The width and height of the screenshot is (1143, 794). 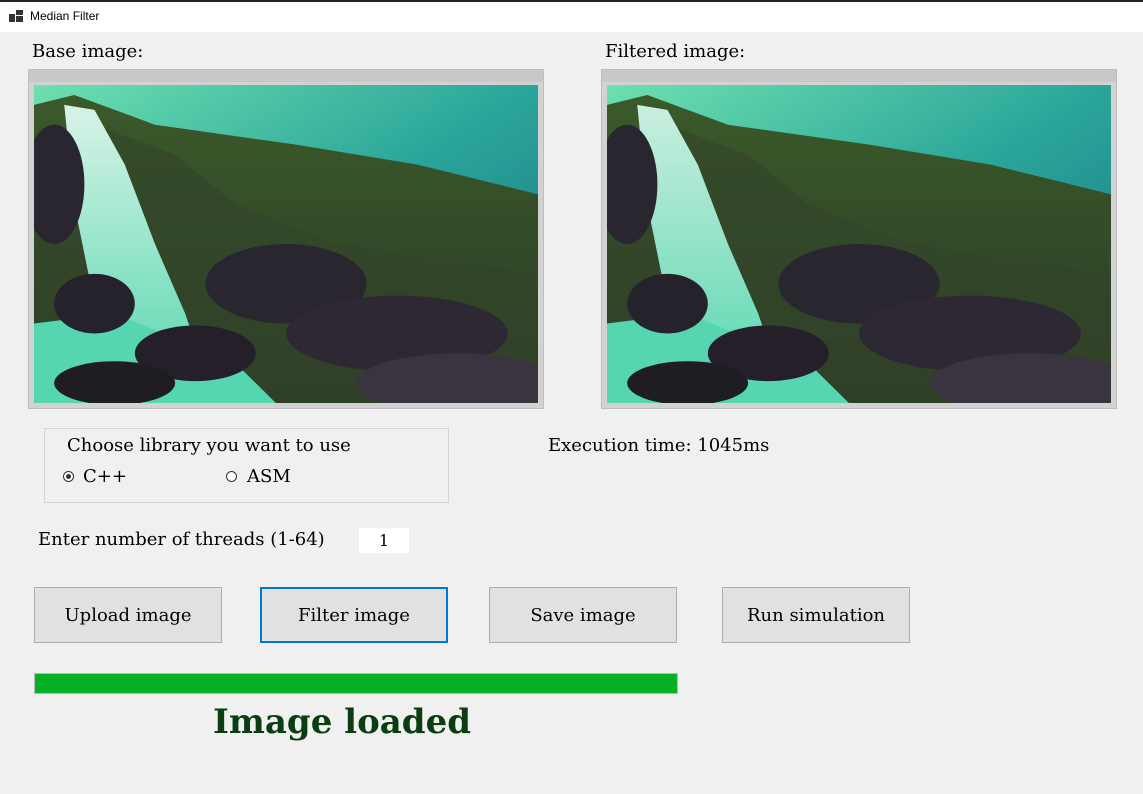 I want to click on progress-bar, so click(x=356, y=683).